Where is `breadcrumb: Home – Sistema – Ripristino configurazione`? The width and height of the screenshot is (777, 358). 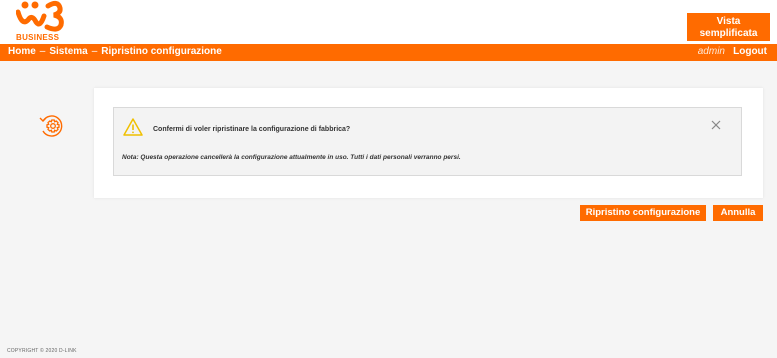 breadcrumb: Home – Sistema – Ripristino configurazione is located at coordinates (115, 51).